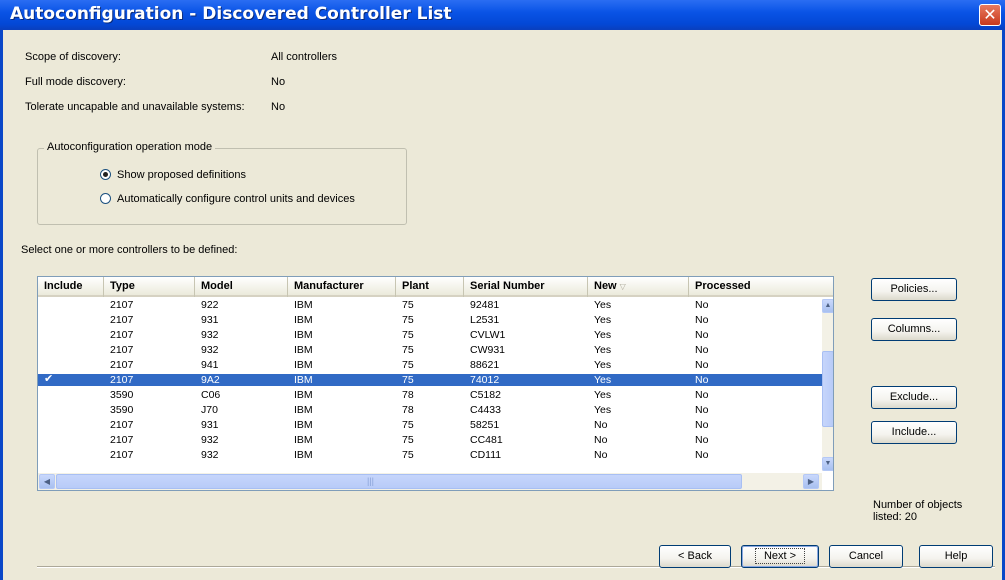  I want to click on next-button: Next >, so click(780, 556).